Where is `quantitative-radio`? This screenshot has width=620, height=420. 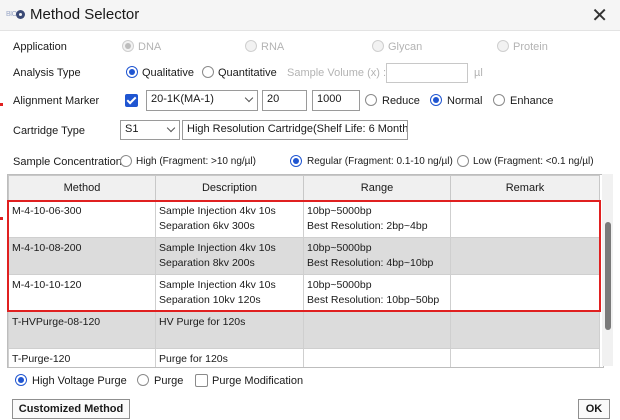 quantitative-radio is located at coordinates (208, 72).